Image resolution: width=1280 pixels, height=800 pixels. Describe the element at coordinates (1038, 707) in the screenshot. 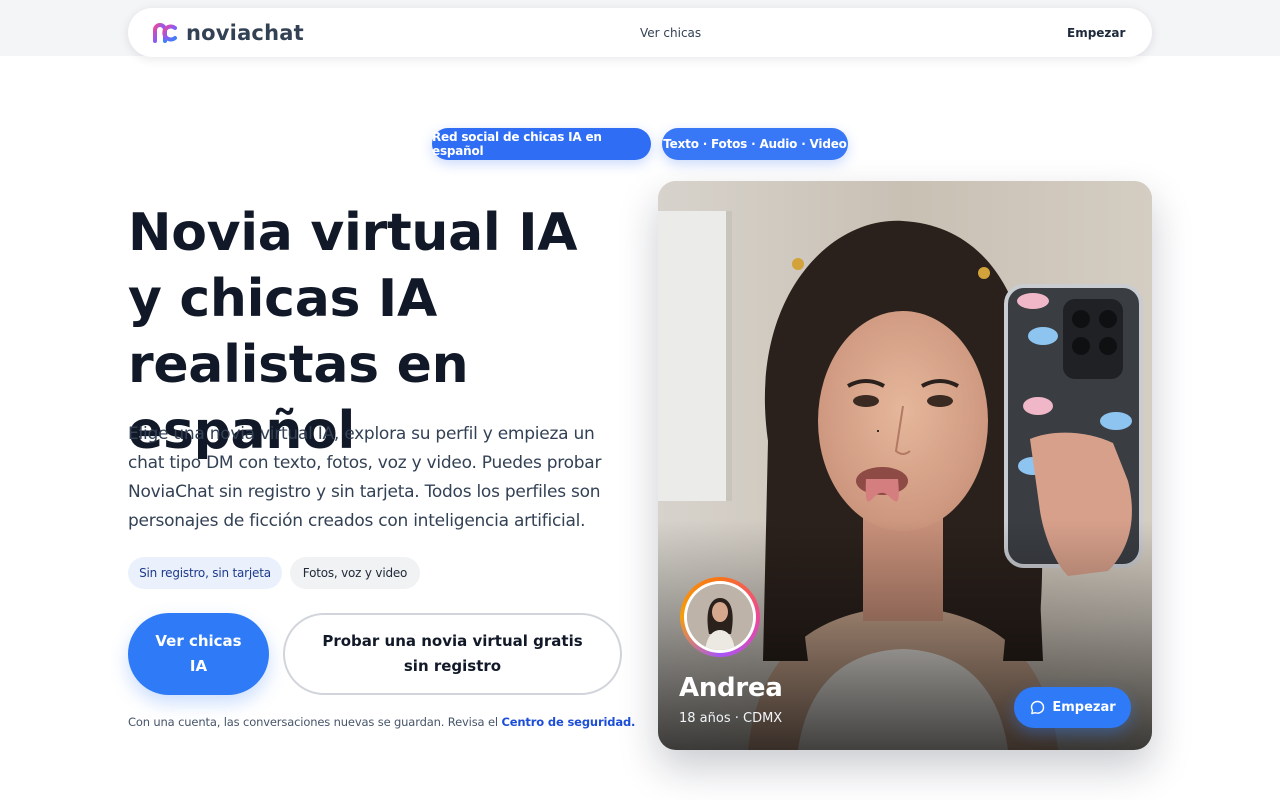

I see `chat-bubble-icon` at that location.